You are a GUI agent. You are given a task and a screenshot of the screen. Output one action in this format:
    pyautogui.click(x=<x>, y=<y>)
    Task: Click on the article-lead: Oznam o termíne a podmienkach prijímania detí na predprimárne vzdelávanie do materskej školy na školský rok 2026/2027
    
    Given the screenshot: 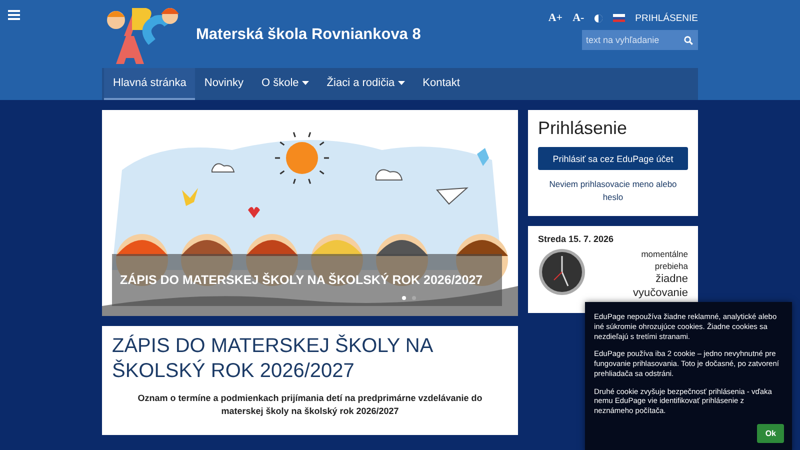 What is the action you would take?
    pyautogui.click(x=310, y=405)
    